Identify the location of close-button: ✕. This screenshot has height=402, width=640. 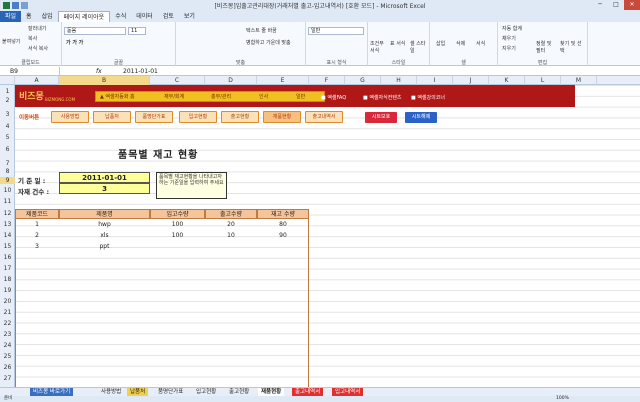
(632, 5).